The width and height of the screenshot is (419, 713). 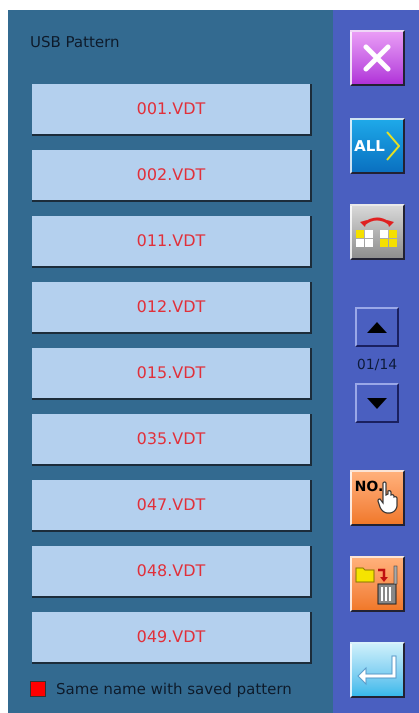 What do you see at coordinates (172, 572) in the screenshot?
I see `pattern-file-button: 048.VDT` at bounding box center [172, 572].